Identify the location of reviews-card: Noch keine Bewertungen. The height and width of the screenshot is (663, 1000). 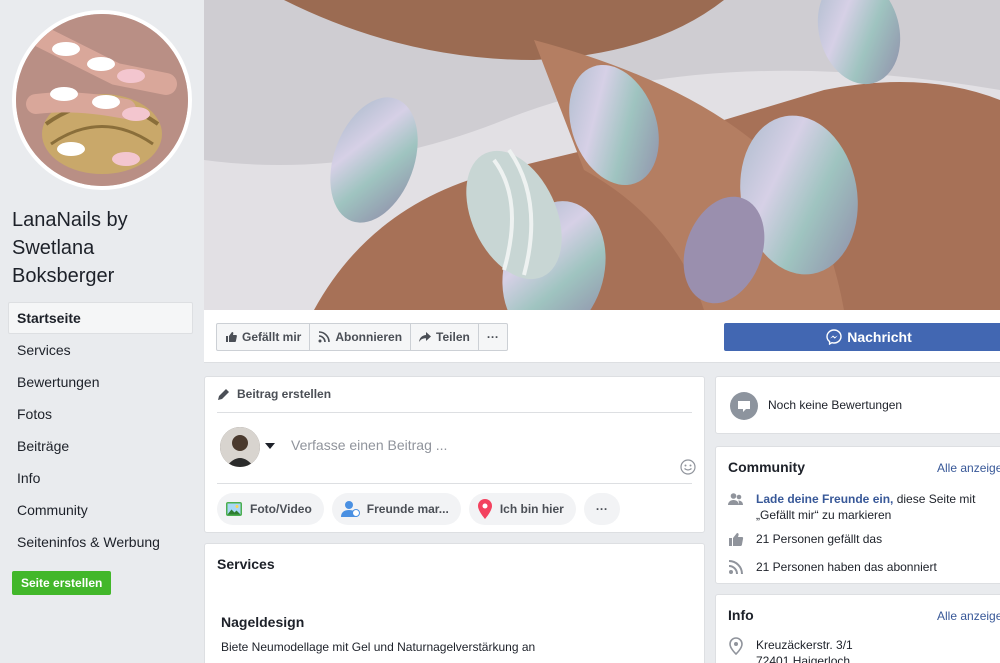
(857, 405).